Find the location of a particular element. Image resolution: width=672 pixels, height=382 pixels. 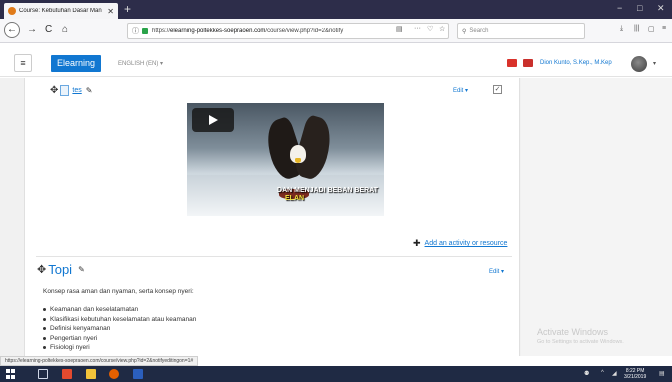

site-brand: Elearning is located at coordinates (76, 63).